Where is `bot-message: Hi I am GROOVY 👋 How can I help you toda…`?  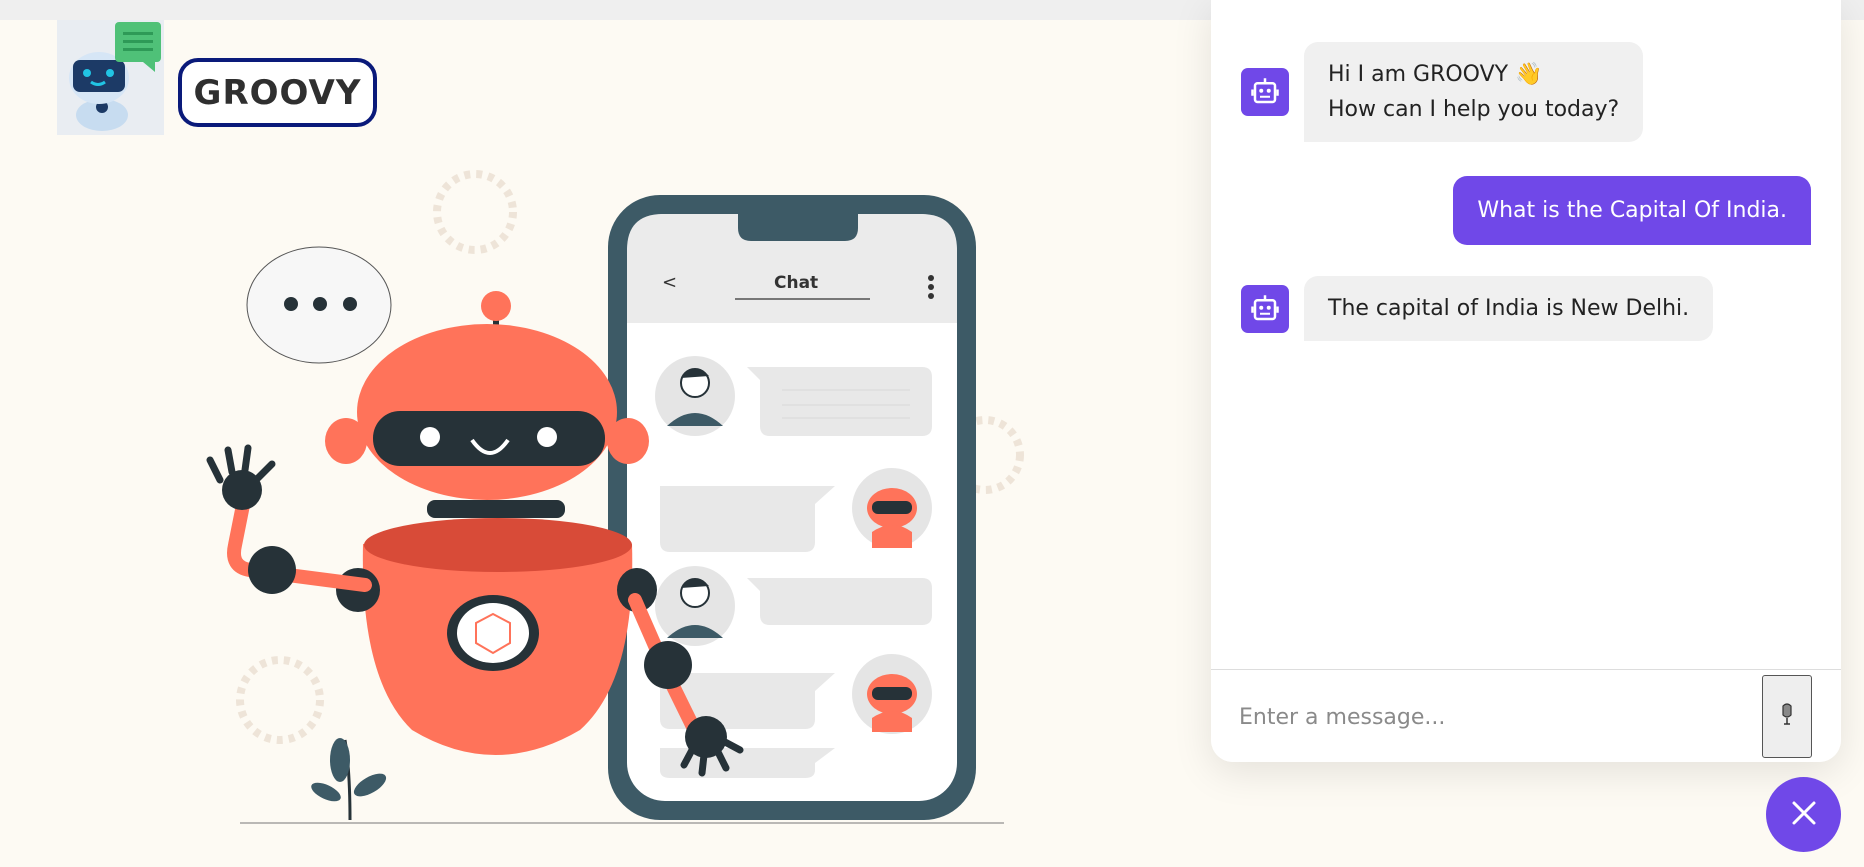
bot-message: Hi I am GROOVY 👋 How can I help you toda… is located at coordinates (1442, 92).